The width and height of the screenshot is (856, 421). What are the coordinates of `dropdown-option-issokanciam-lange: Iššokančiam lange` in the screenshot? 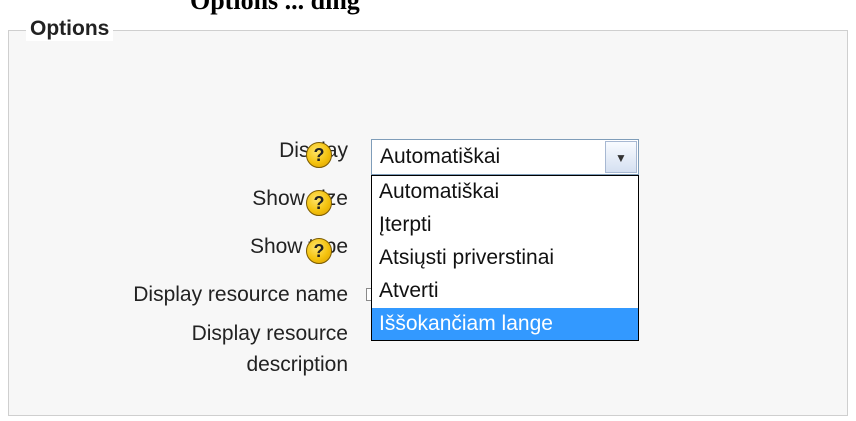 It's located at (505, 324).